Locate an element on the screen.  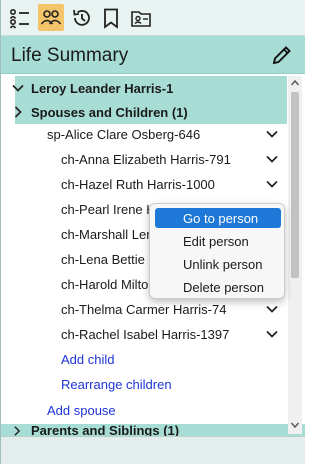
tree-child-row: ch-Thelma Carmer Harris-74 is located at coordinates (143, 309).